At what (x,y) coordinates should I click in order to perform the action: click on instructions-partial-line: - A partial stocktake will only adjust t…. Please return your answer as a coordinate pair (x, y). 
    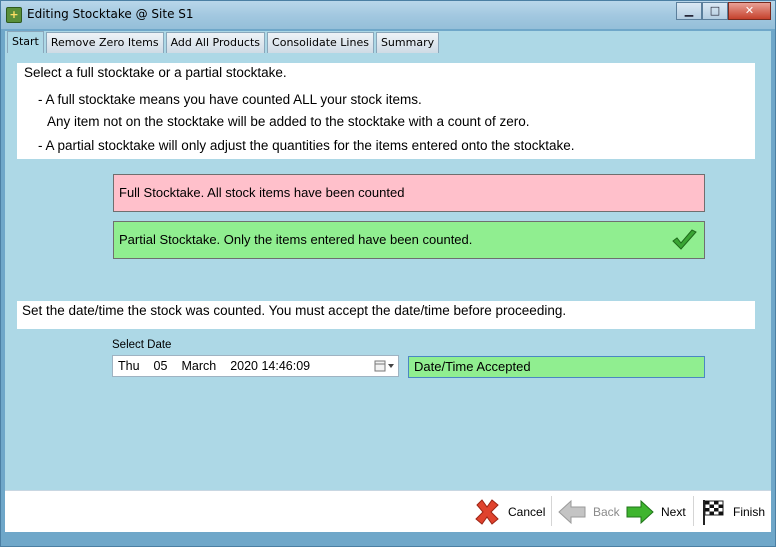
    Looking at the image, I should click on (306, 145).